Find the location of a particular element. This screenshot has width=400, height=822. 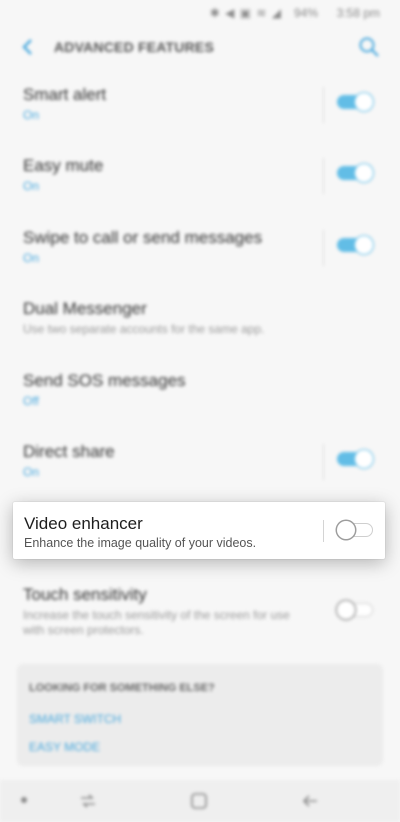

back-icon is located at coordinates (310, 801).